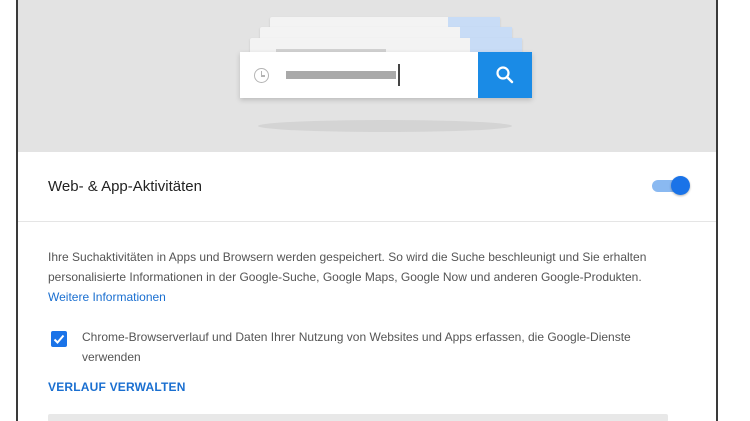 This screenshot has width=750, height=421. I want to click on search-box, so click(386, 75).